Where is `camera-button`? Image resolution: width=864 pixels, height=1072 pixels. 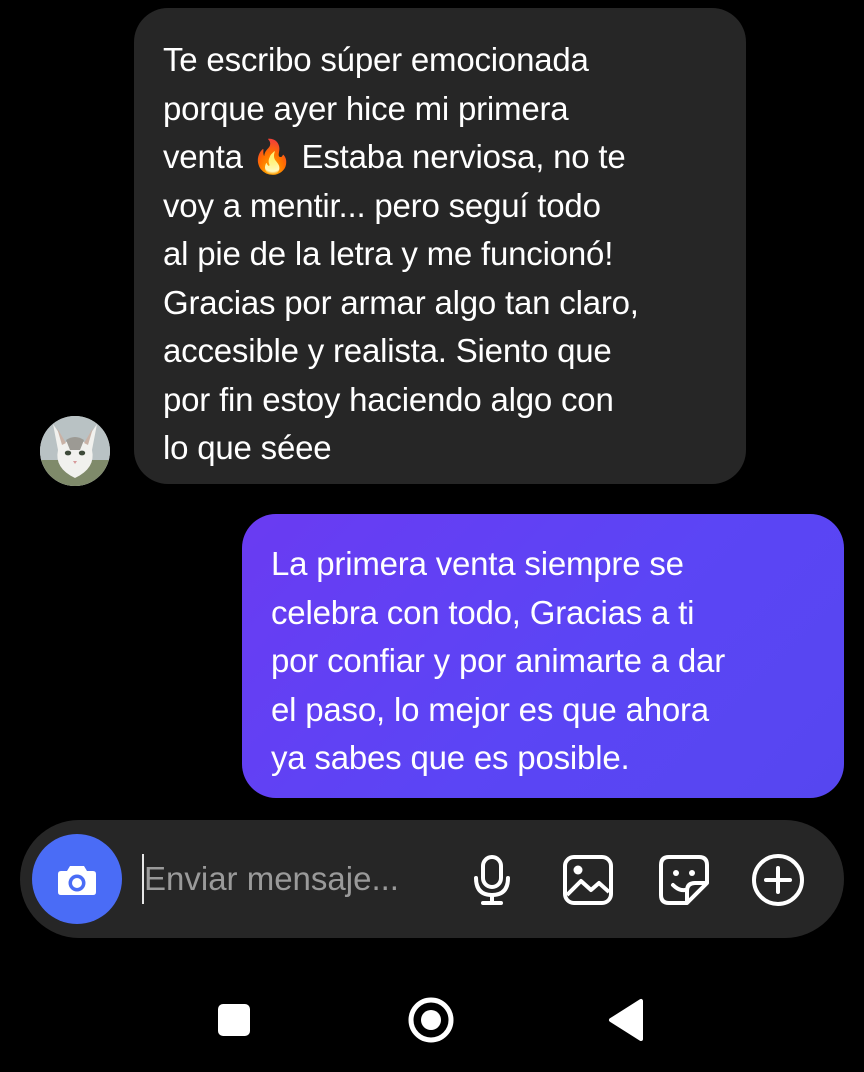 camera-button is located at coordinates (77, 879).